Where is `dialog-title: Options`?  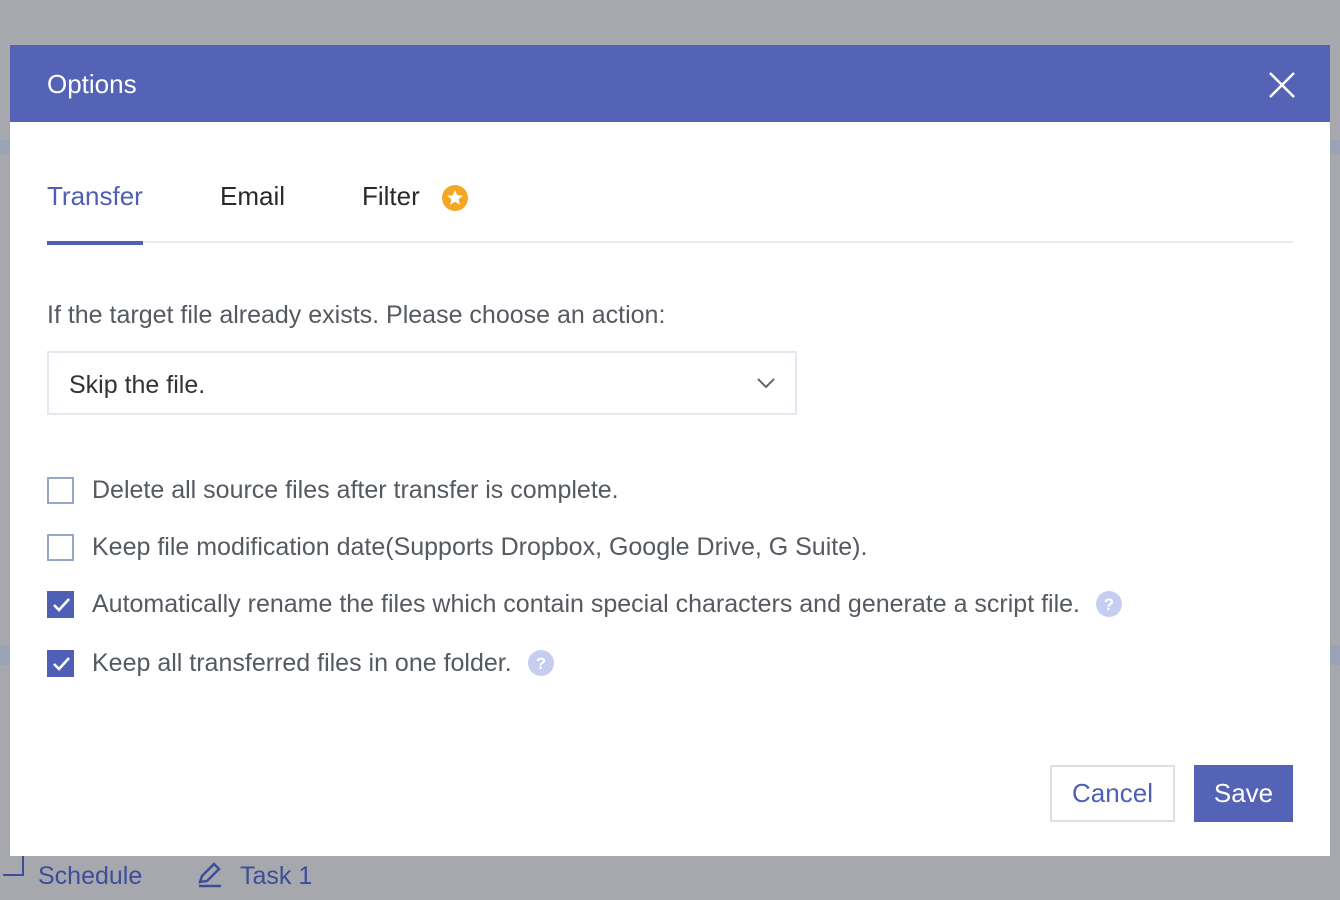
dialog-title: Options is located at coordinates (92, 84).